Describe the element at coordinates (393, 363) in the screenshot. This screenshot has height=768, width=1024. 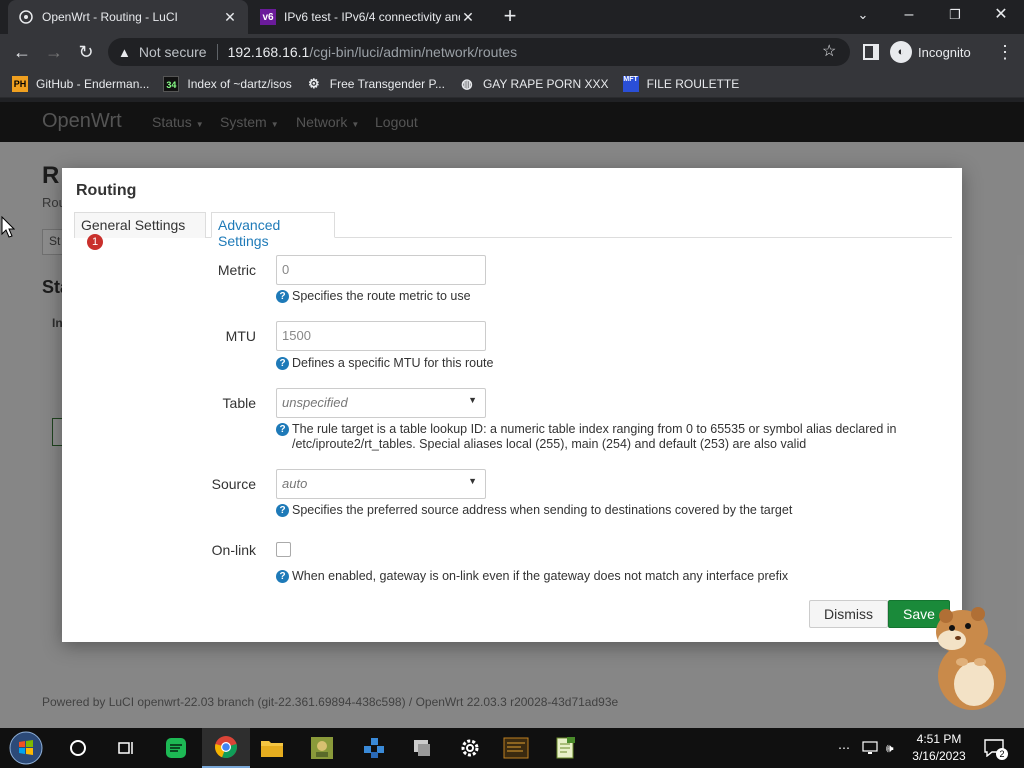
I see `help-text: Defines a specific MTU for this route` at that location.